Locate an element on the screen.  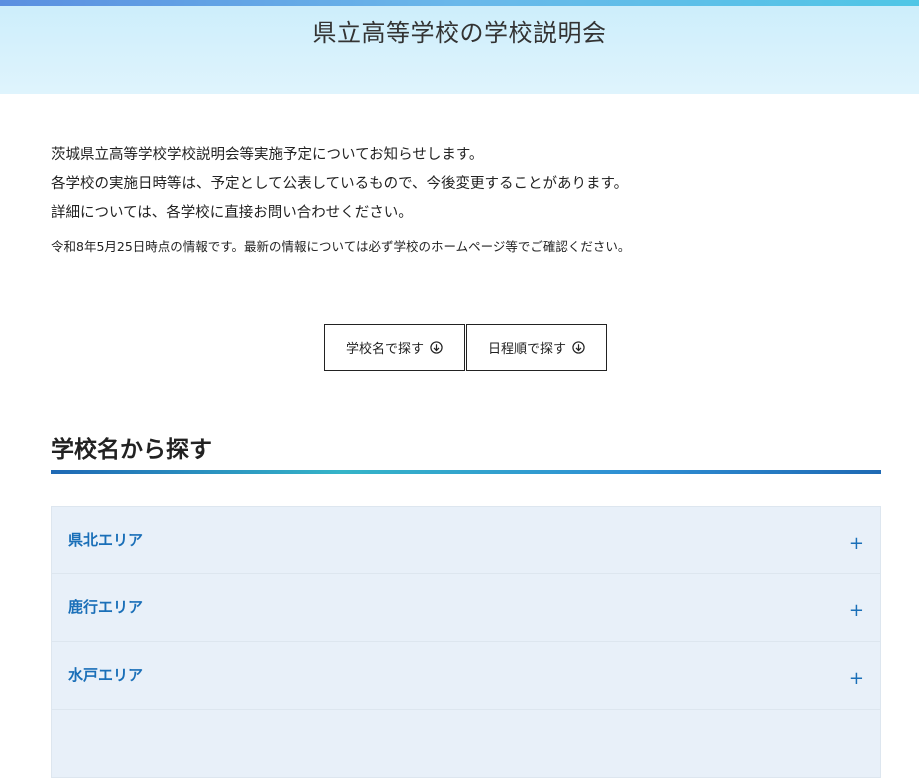
intro-line: 茨城県立高等学校学校説明会等実施予定についてお知らせします。 is located at coordinates (267, 155).